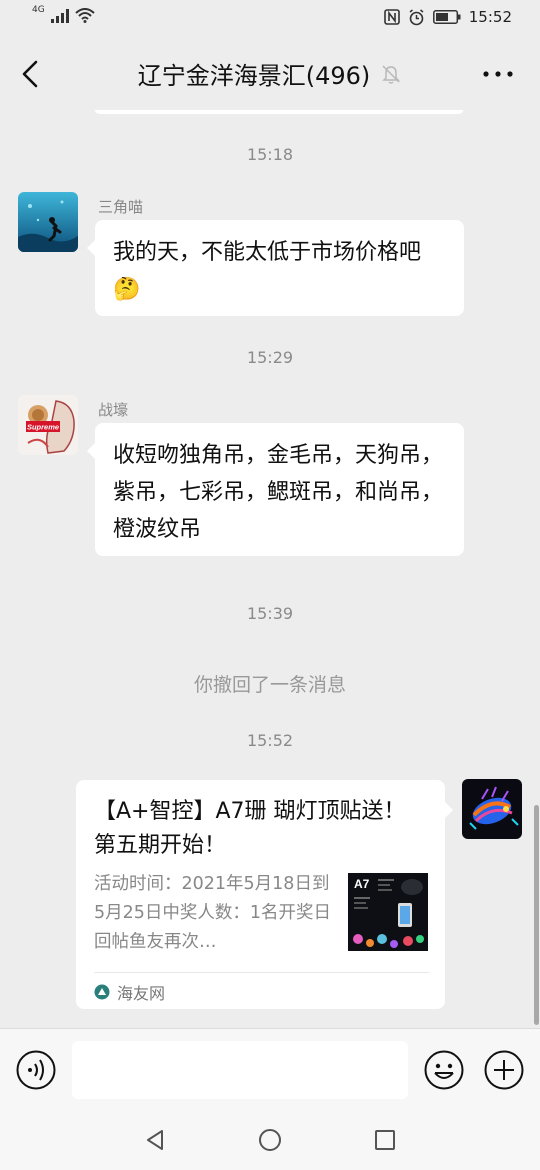 This screenshot has height=1170, width=540. I want to click on nav-back-triangle-icon, so click(155, 1140).